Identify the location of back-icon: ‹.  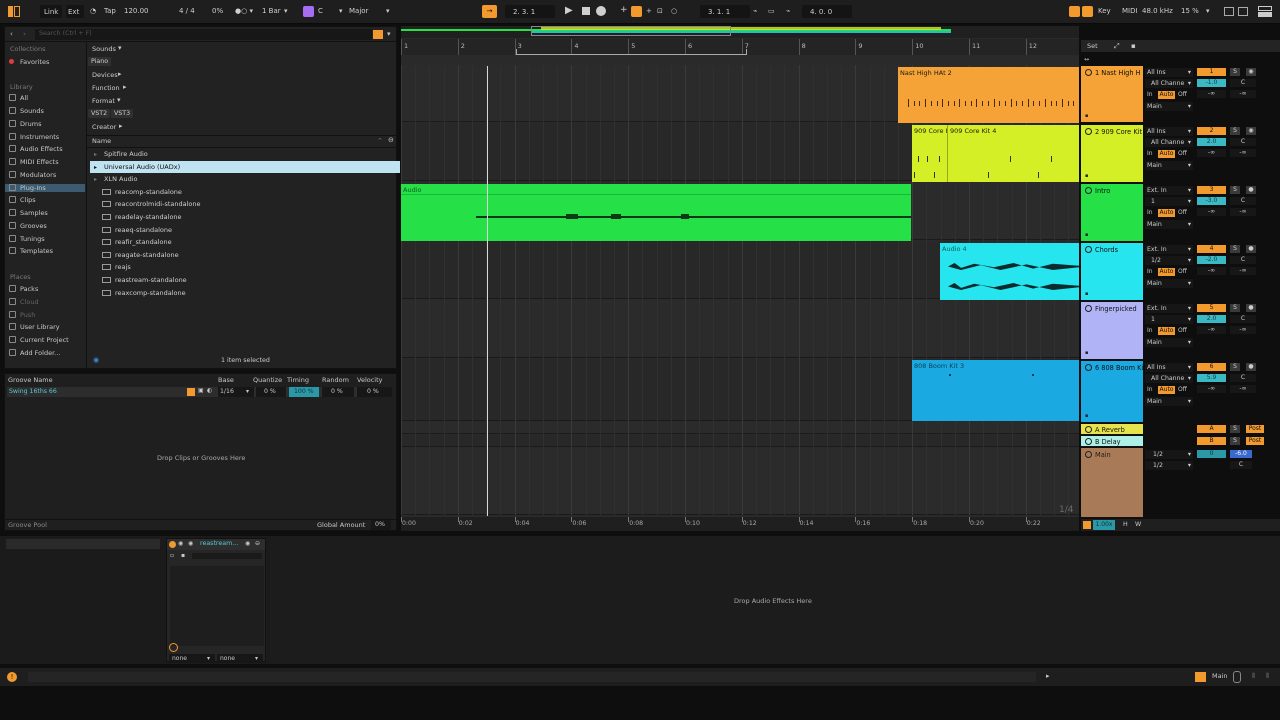
(11, 34).